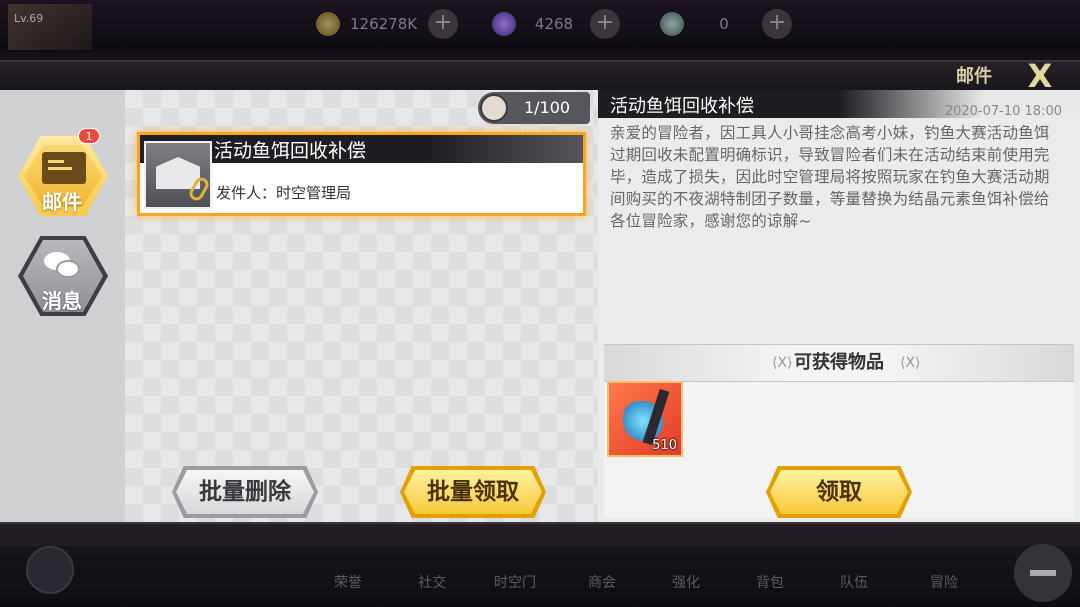 This screenshot has height=607, width=1080. I want to click on ornament-right-icon: ⟨X⟩, so click(910, 363).